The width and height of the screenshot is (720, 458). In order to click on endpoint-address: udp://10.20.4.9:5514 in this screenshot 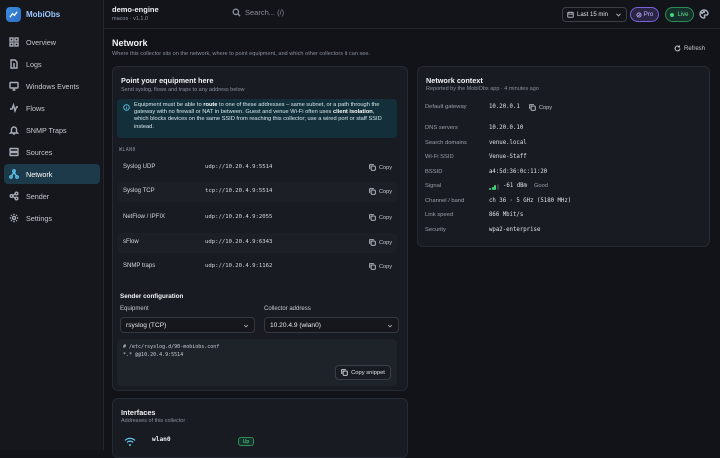, I will do `click(239, 167)`.